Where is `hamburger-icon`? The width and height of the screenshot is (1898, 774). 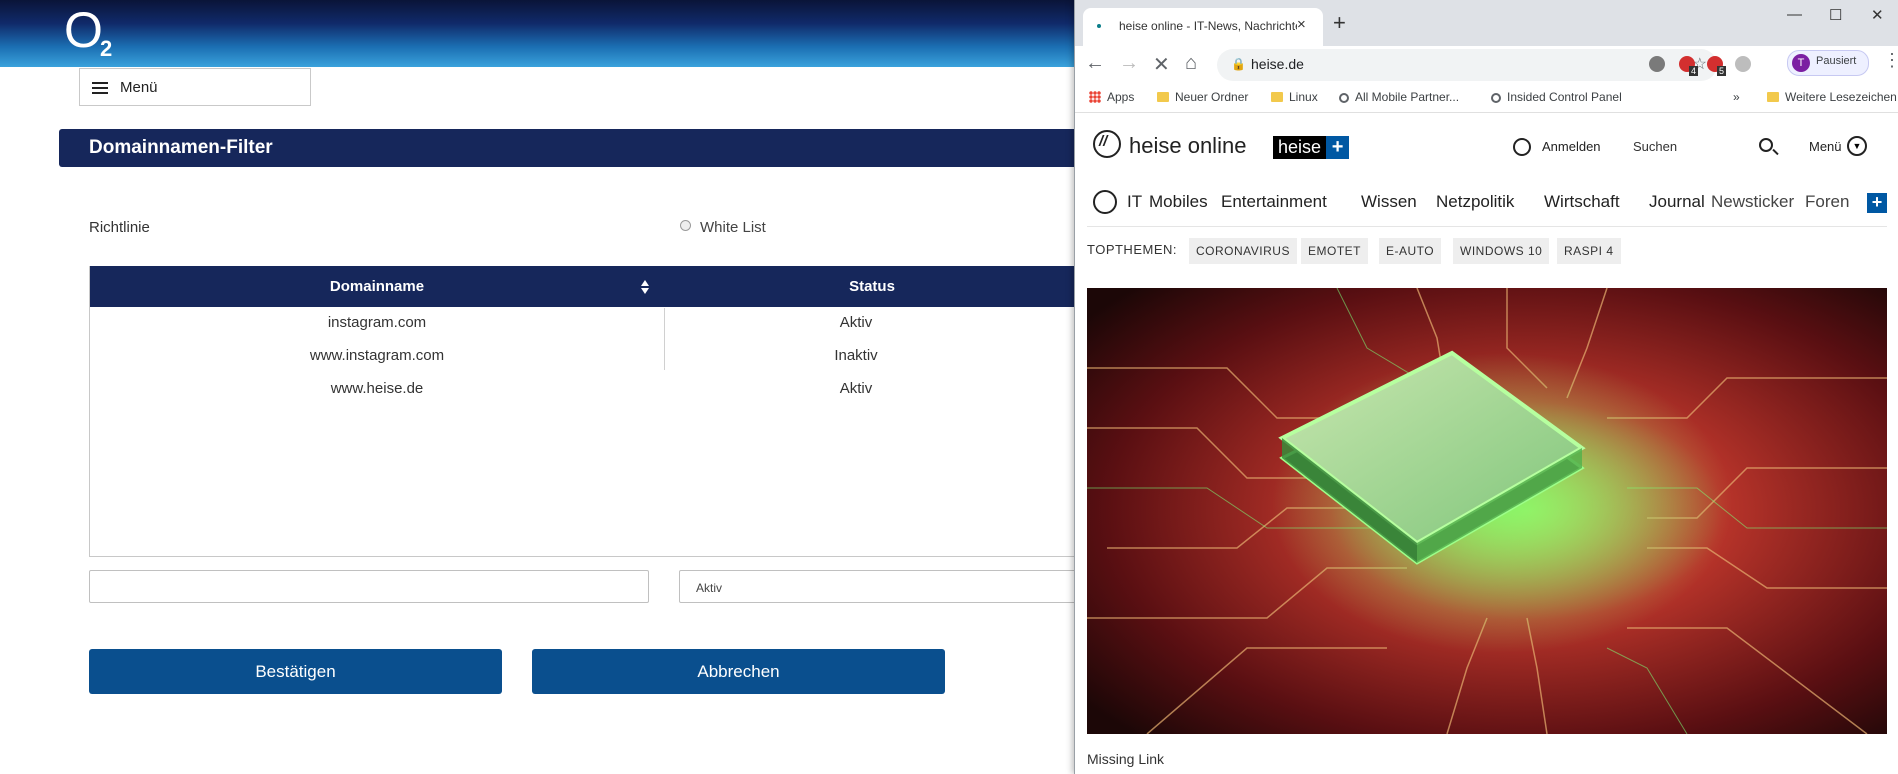 hamburger-icon is located at coordinates (100, 88).